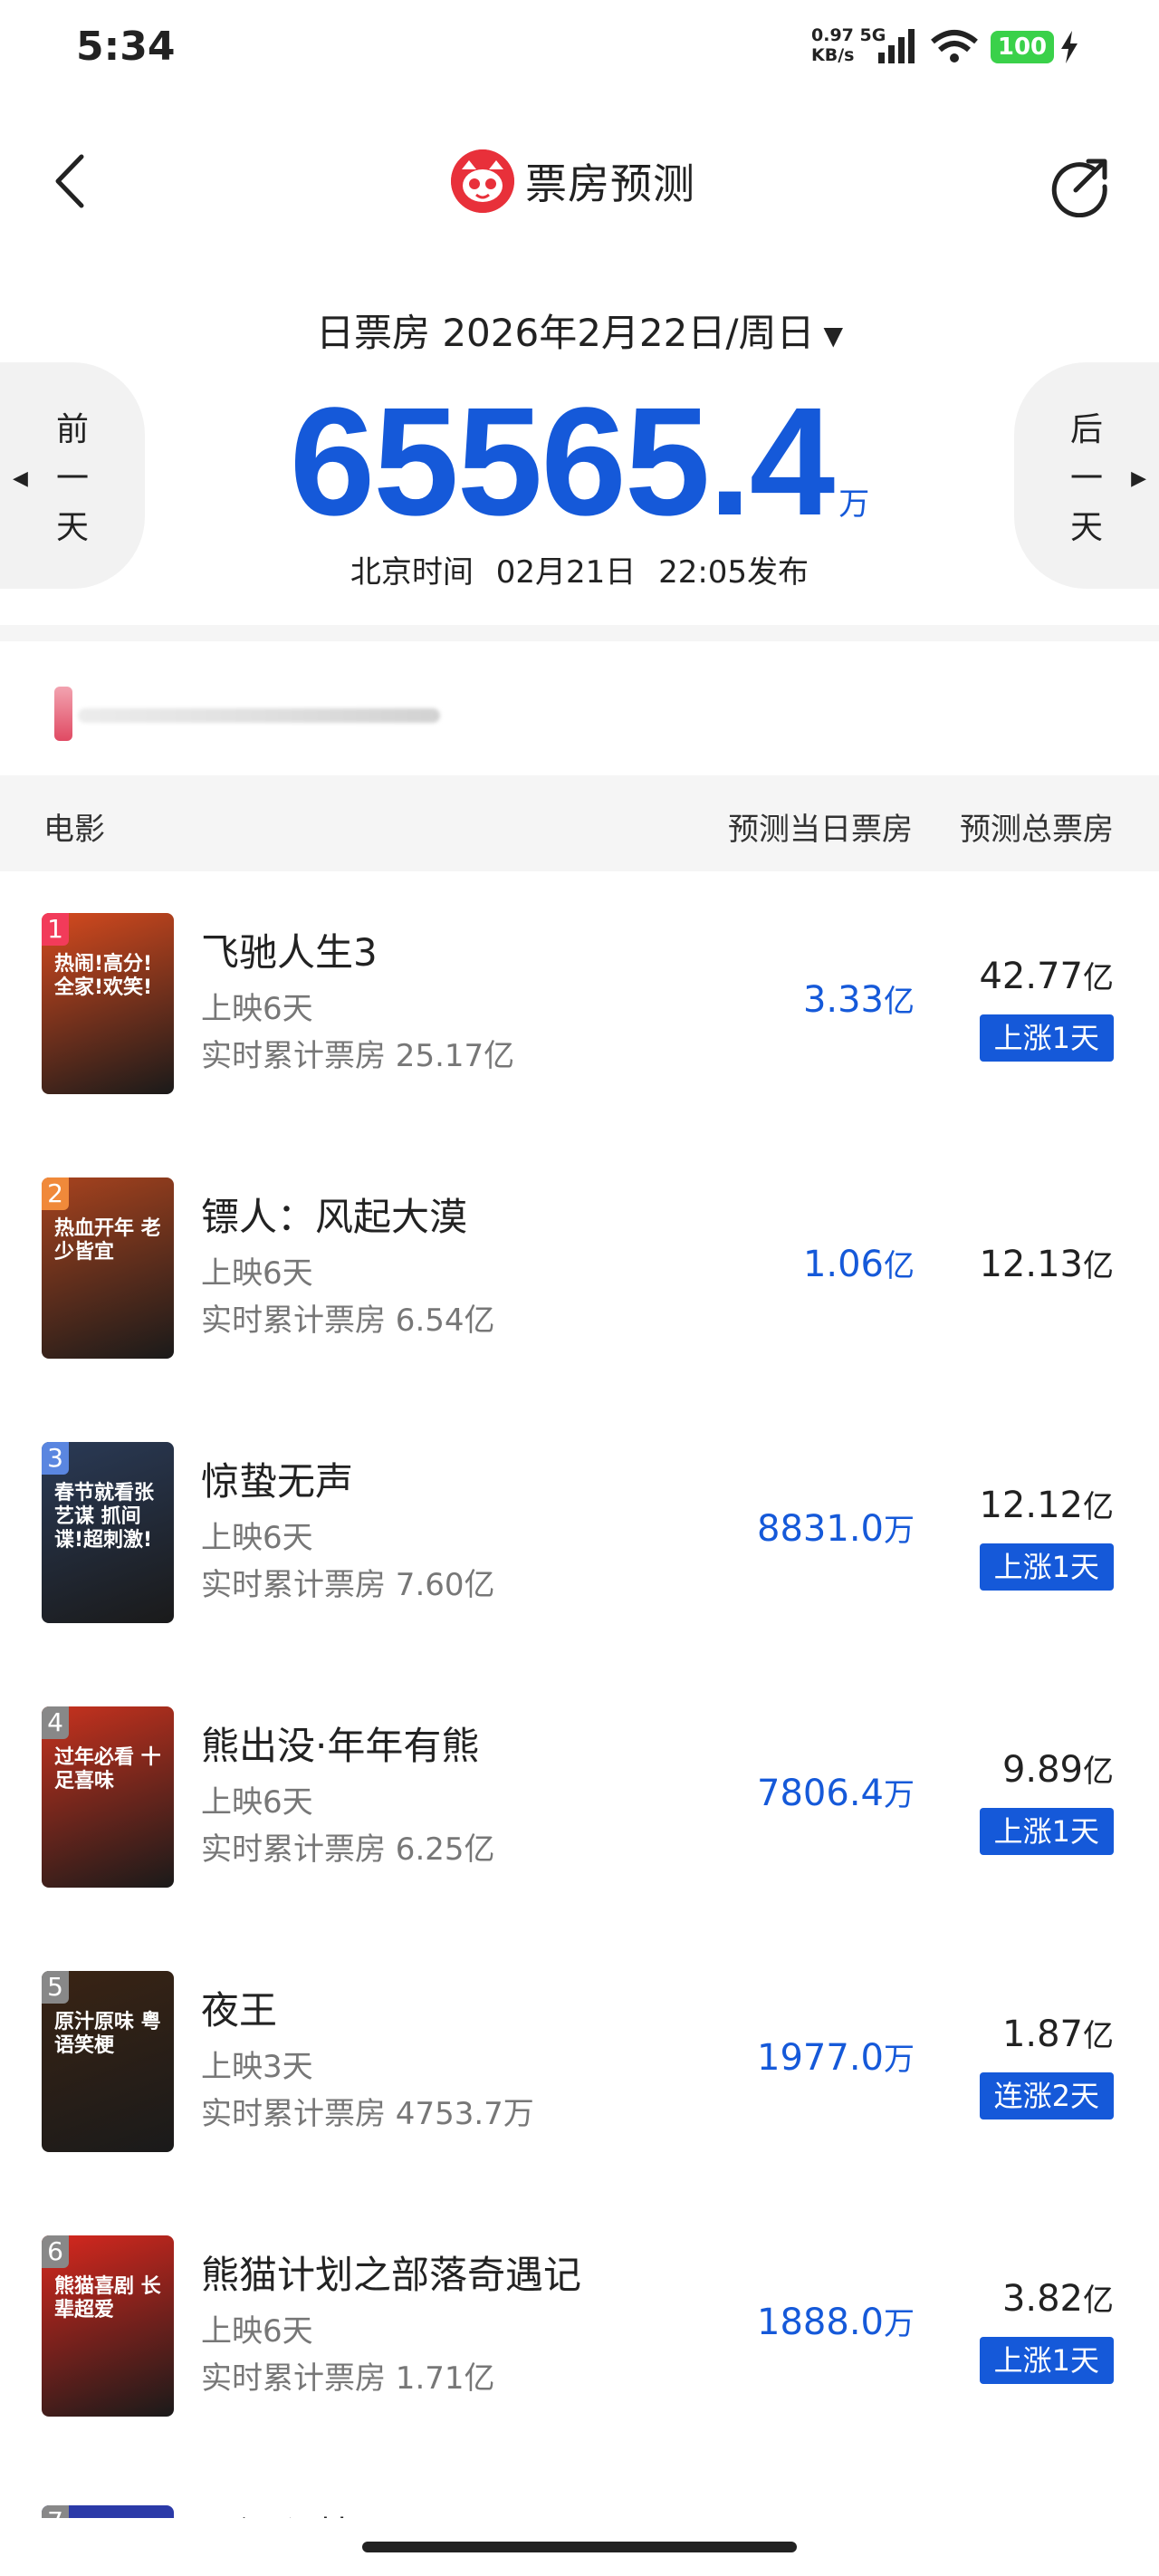  What do you see at coordinates (833, 336) in the screenshot?
I see `caret-down-icon: ▼` at bounding box center [833, 336].